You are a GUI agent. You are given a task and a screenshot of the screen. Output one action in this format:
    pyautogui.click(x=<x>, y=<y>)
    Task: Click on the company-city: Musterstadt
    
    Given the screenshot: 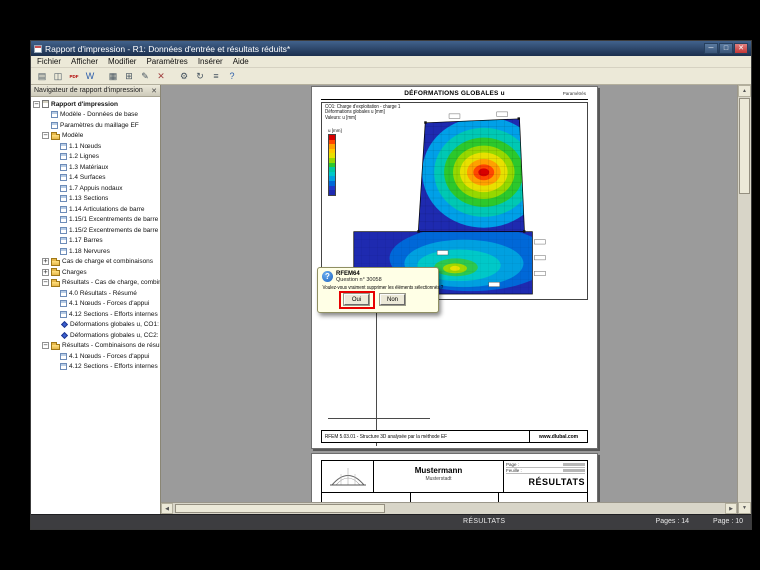 What is the action you would take?
    pyautogui.click(x=438, y=479)
    